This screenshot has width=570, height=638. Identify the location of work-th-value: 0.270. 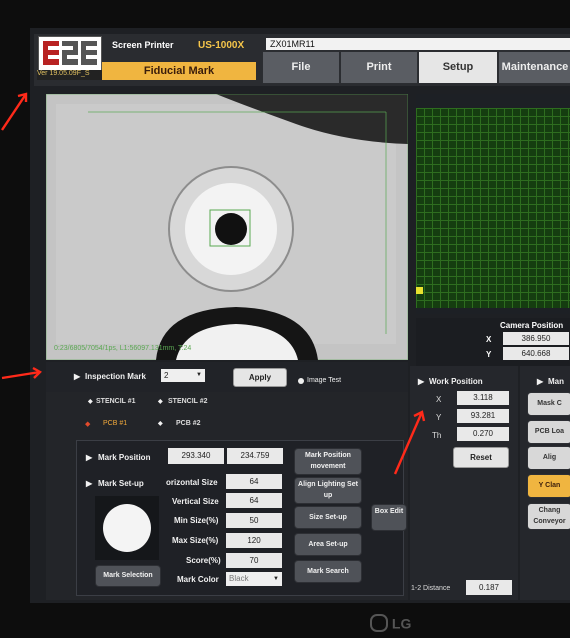
(483, 434).